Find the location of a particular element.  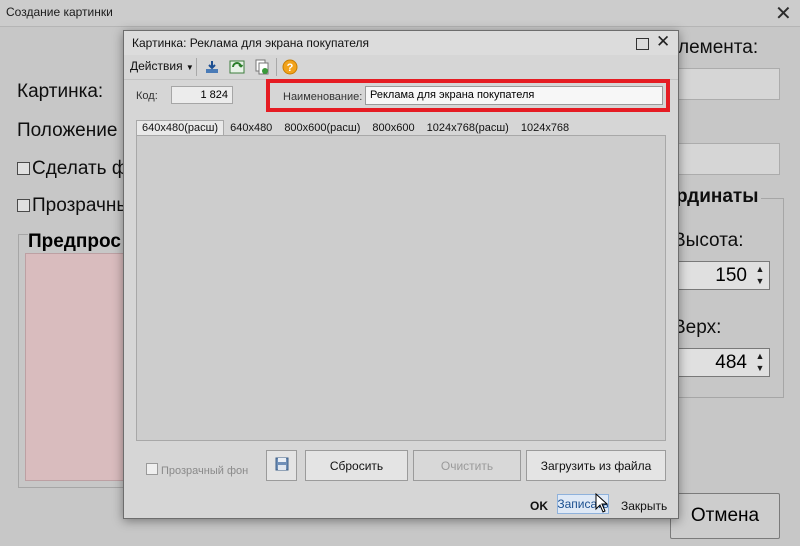

mouse-cursor-icon is located at coordinates (602, 505).